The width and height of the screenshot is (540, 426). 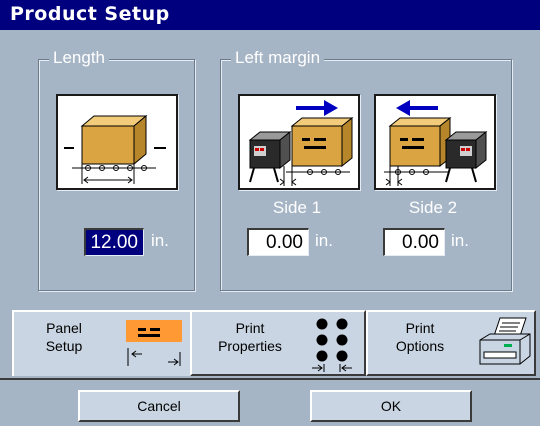 What do you see at coordinates (299, 142) in the screenshot?
I see `printer-left-side1-icon` at bounding box center [299, 142].